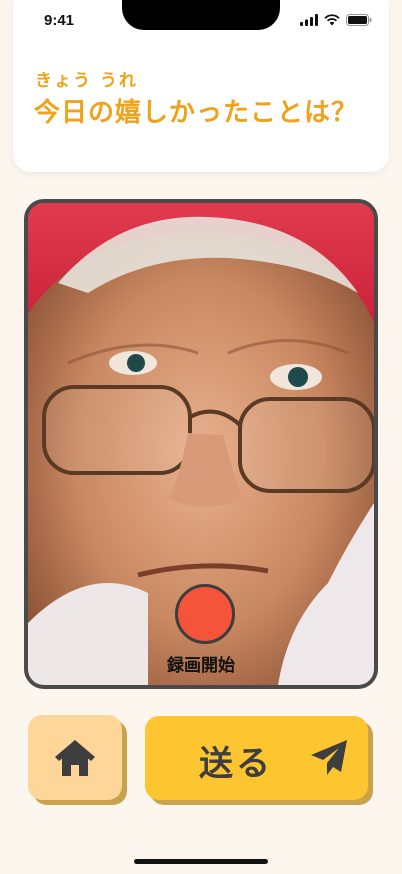 This screenshot has height=874, width=402. I want to click on status-bar: 9:41, so click(201, 22).